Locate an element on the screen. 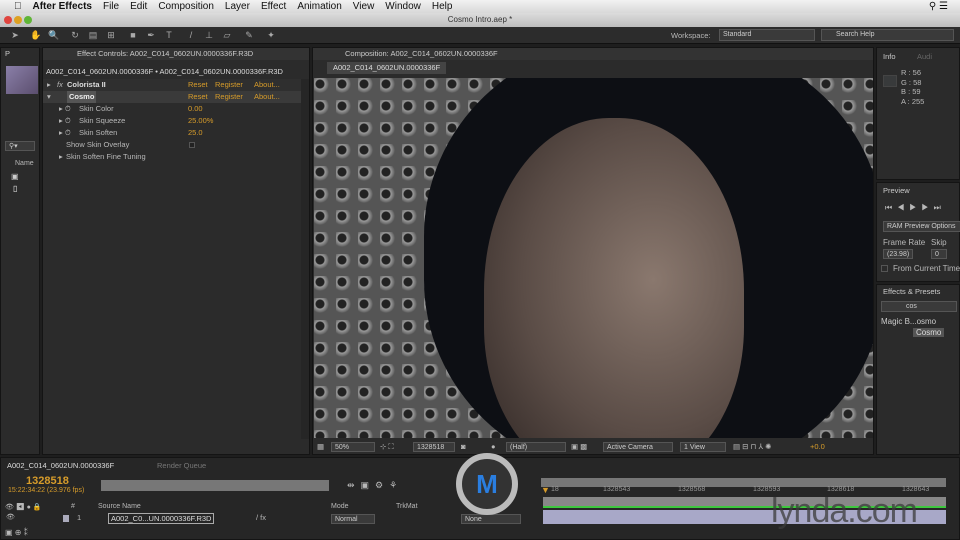  menu-composition: Composition is located at coordinates (186, 6).